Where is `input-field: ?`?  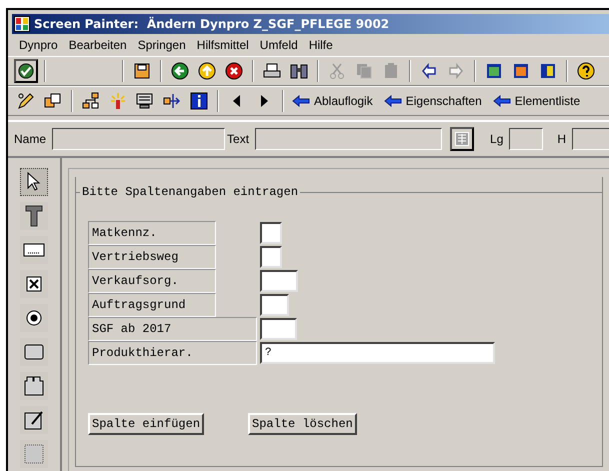
input-field: ? is located at coordinates (377, 353).